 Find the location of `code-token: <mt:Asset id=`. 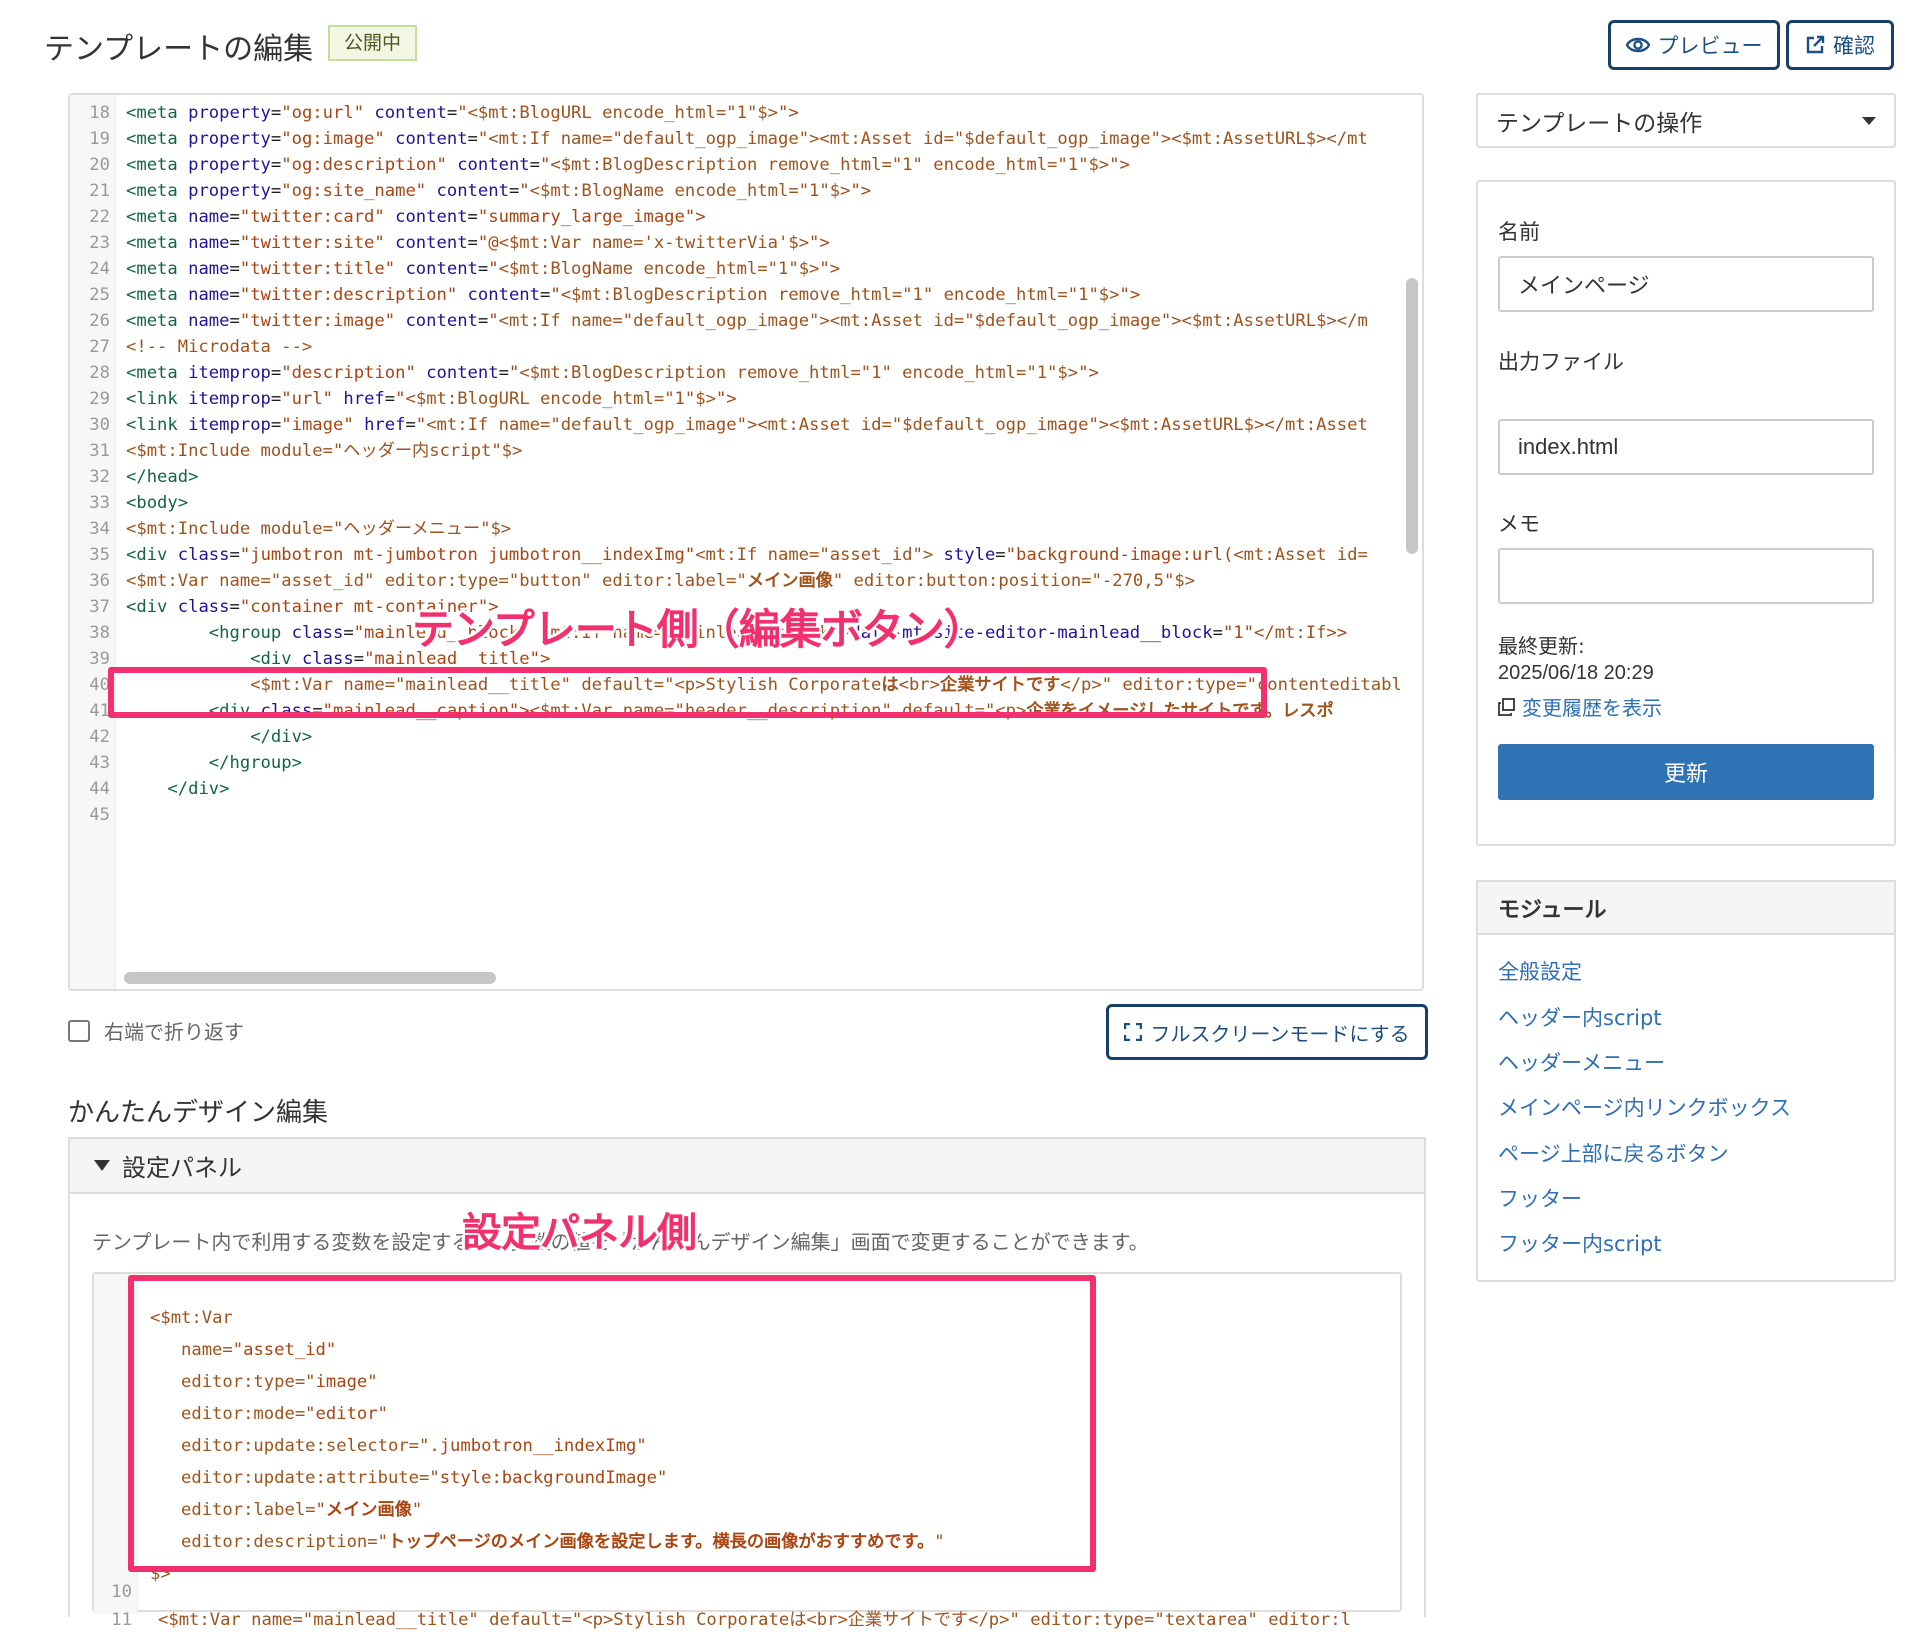

code-token: <mt:Asset id= is located at coordinates (1300, 555).